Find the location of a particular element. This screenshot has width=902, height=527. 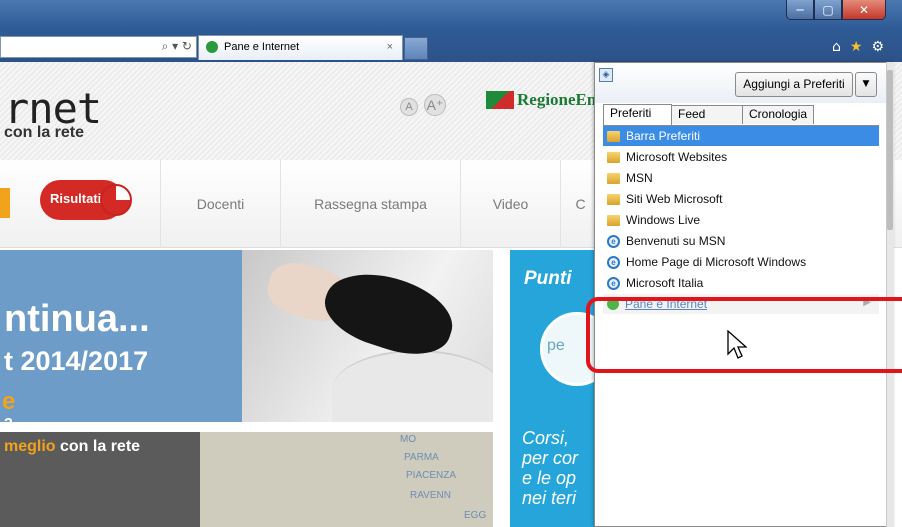

favorites-item-label: Benvenuti su MSN is located at coordinates (676, 241).